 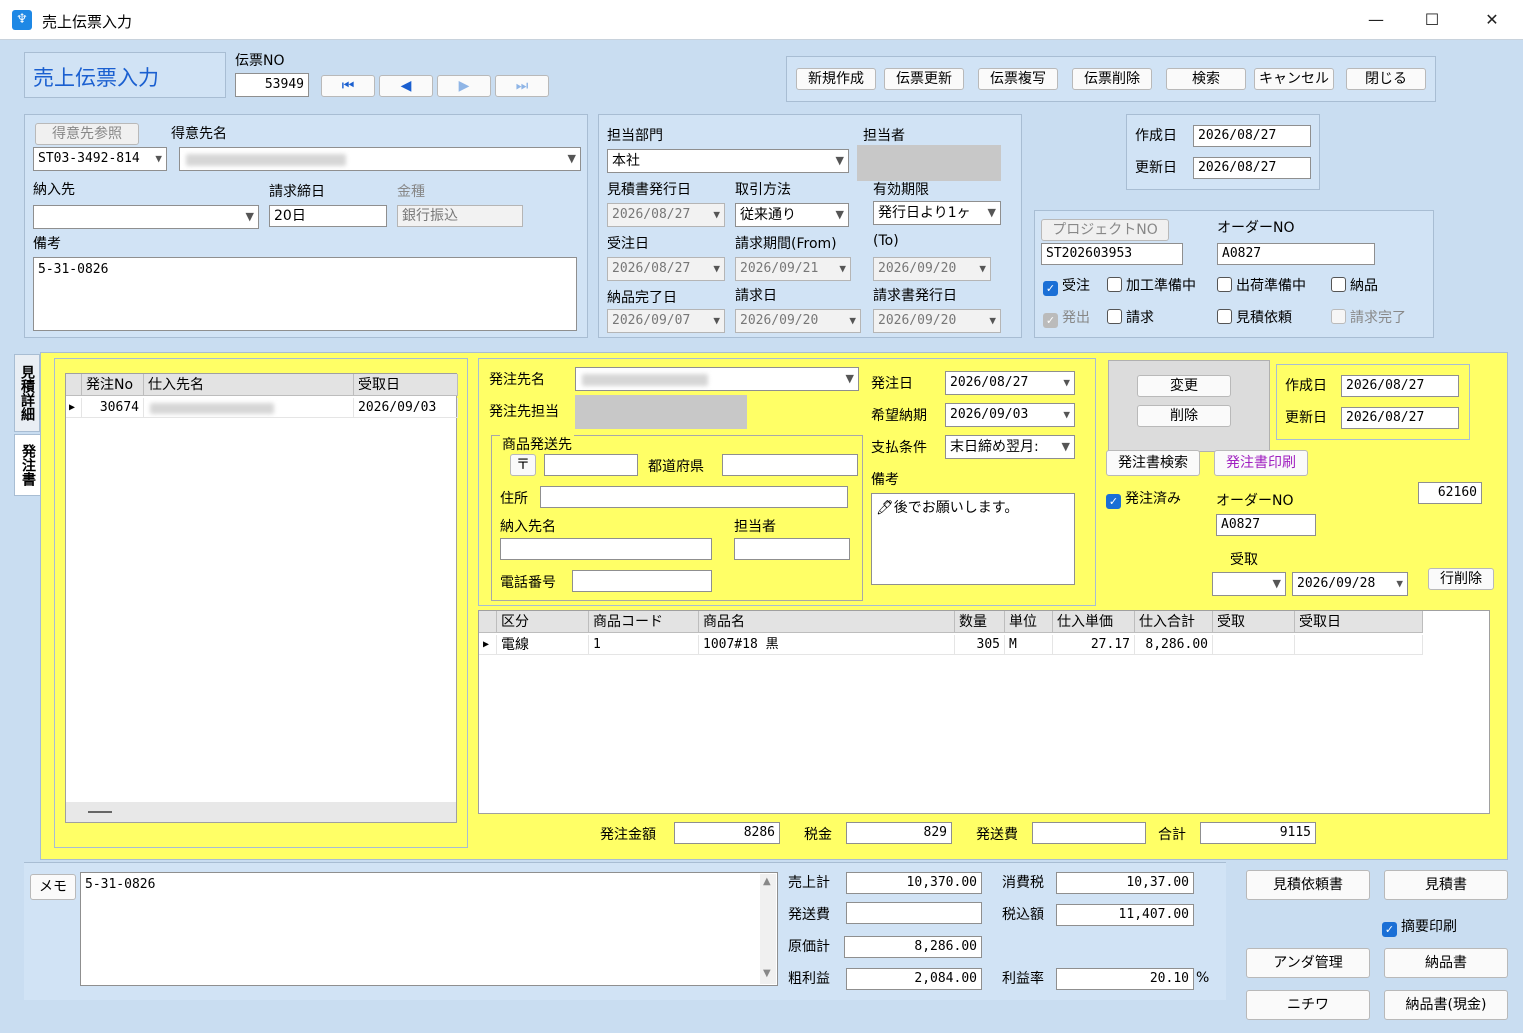 What do you see at coordinates (1450, 493) in the screenshot?
I see `po-number-input: 62160` at bounding box center [1450, 493].